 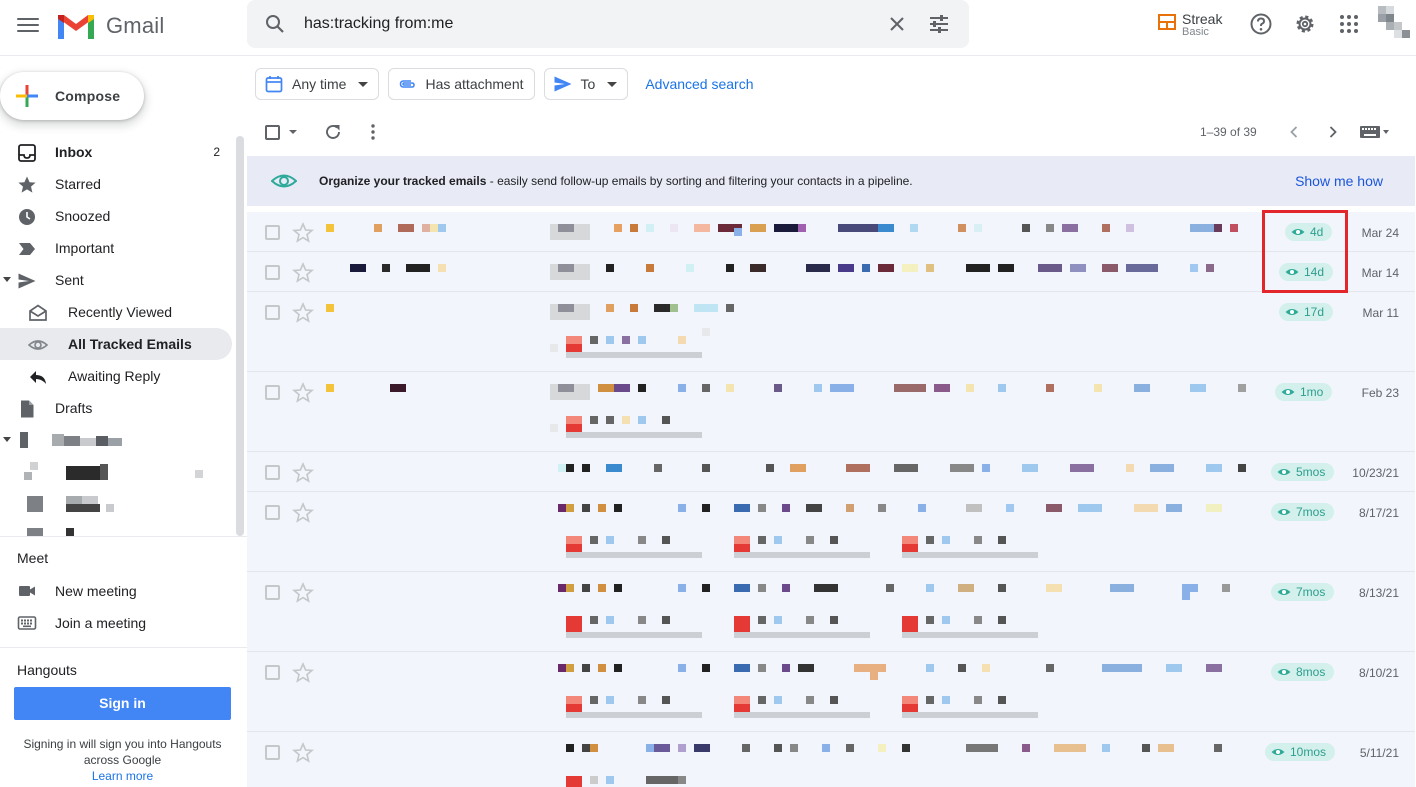 I want to click on chevron-left-icon, so click(x=1294, y=132).